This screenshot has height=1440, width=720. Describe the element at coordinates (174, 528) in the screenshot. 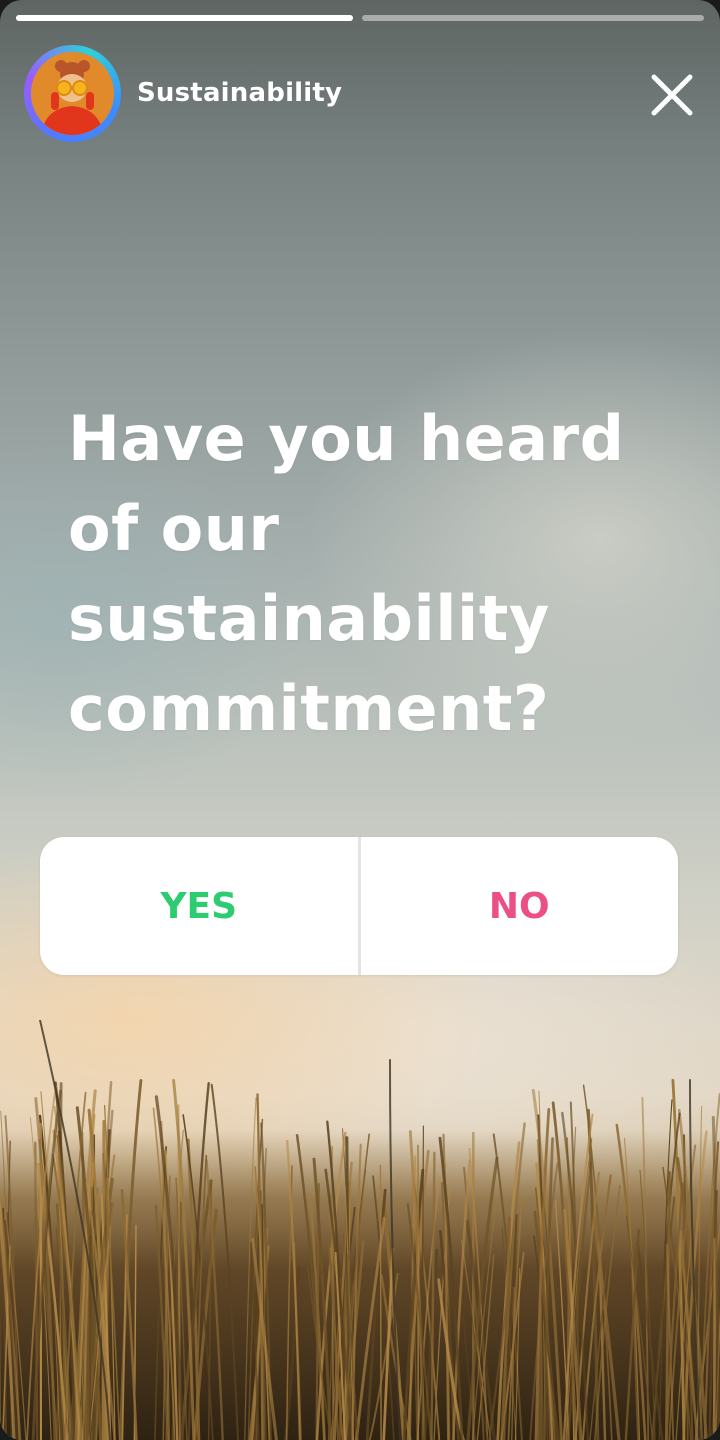

I see `question-line: of our` at that location.